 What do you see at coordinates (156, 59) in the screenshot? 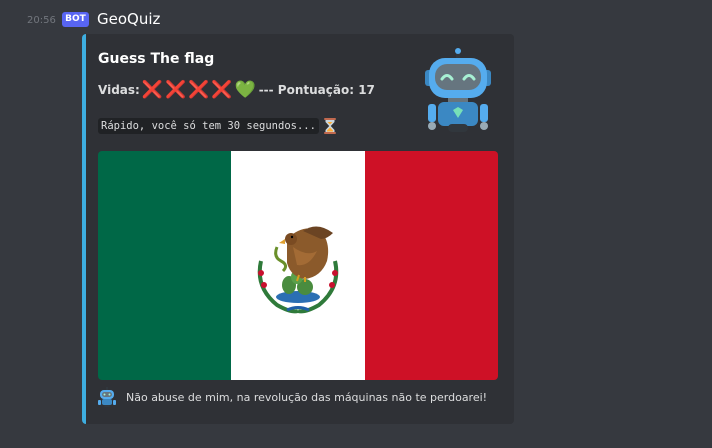
I see `embed-title: Guess The flag` at bounding box center [156, 59].